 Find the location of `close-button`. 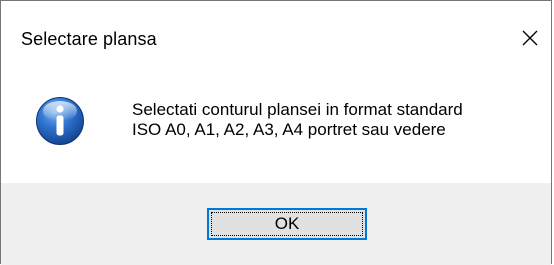

close-button is located at coordinates (530, 38).